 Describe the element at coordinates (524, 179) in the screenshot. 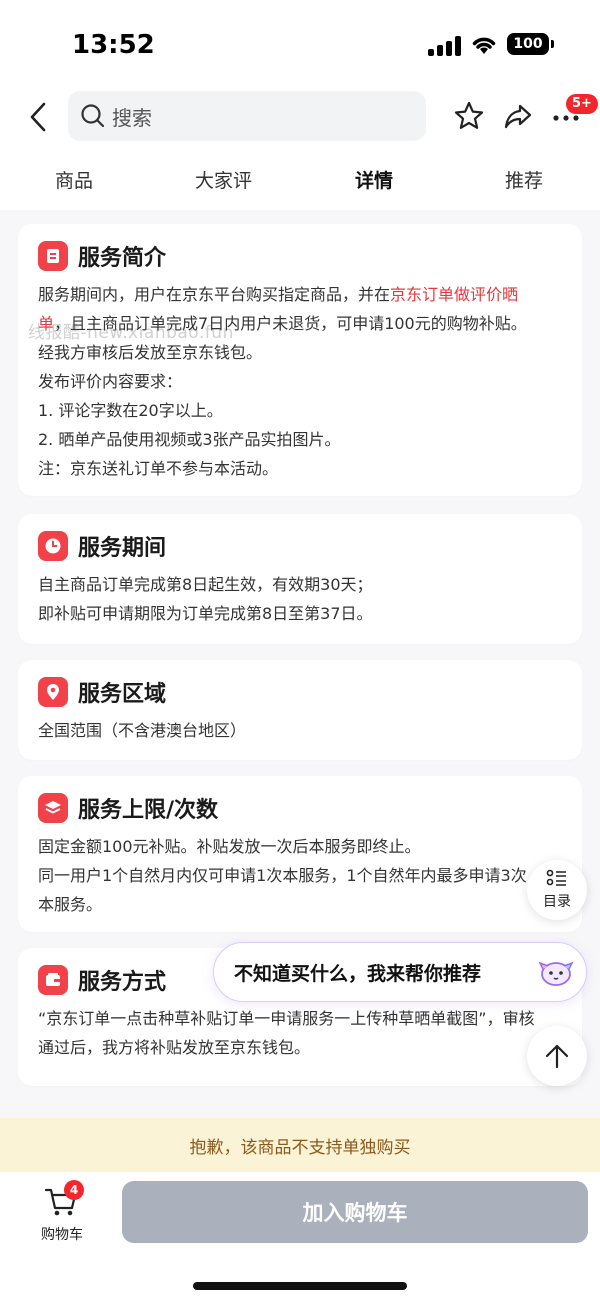

I see `tab-recommend: 推荐` at that location.